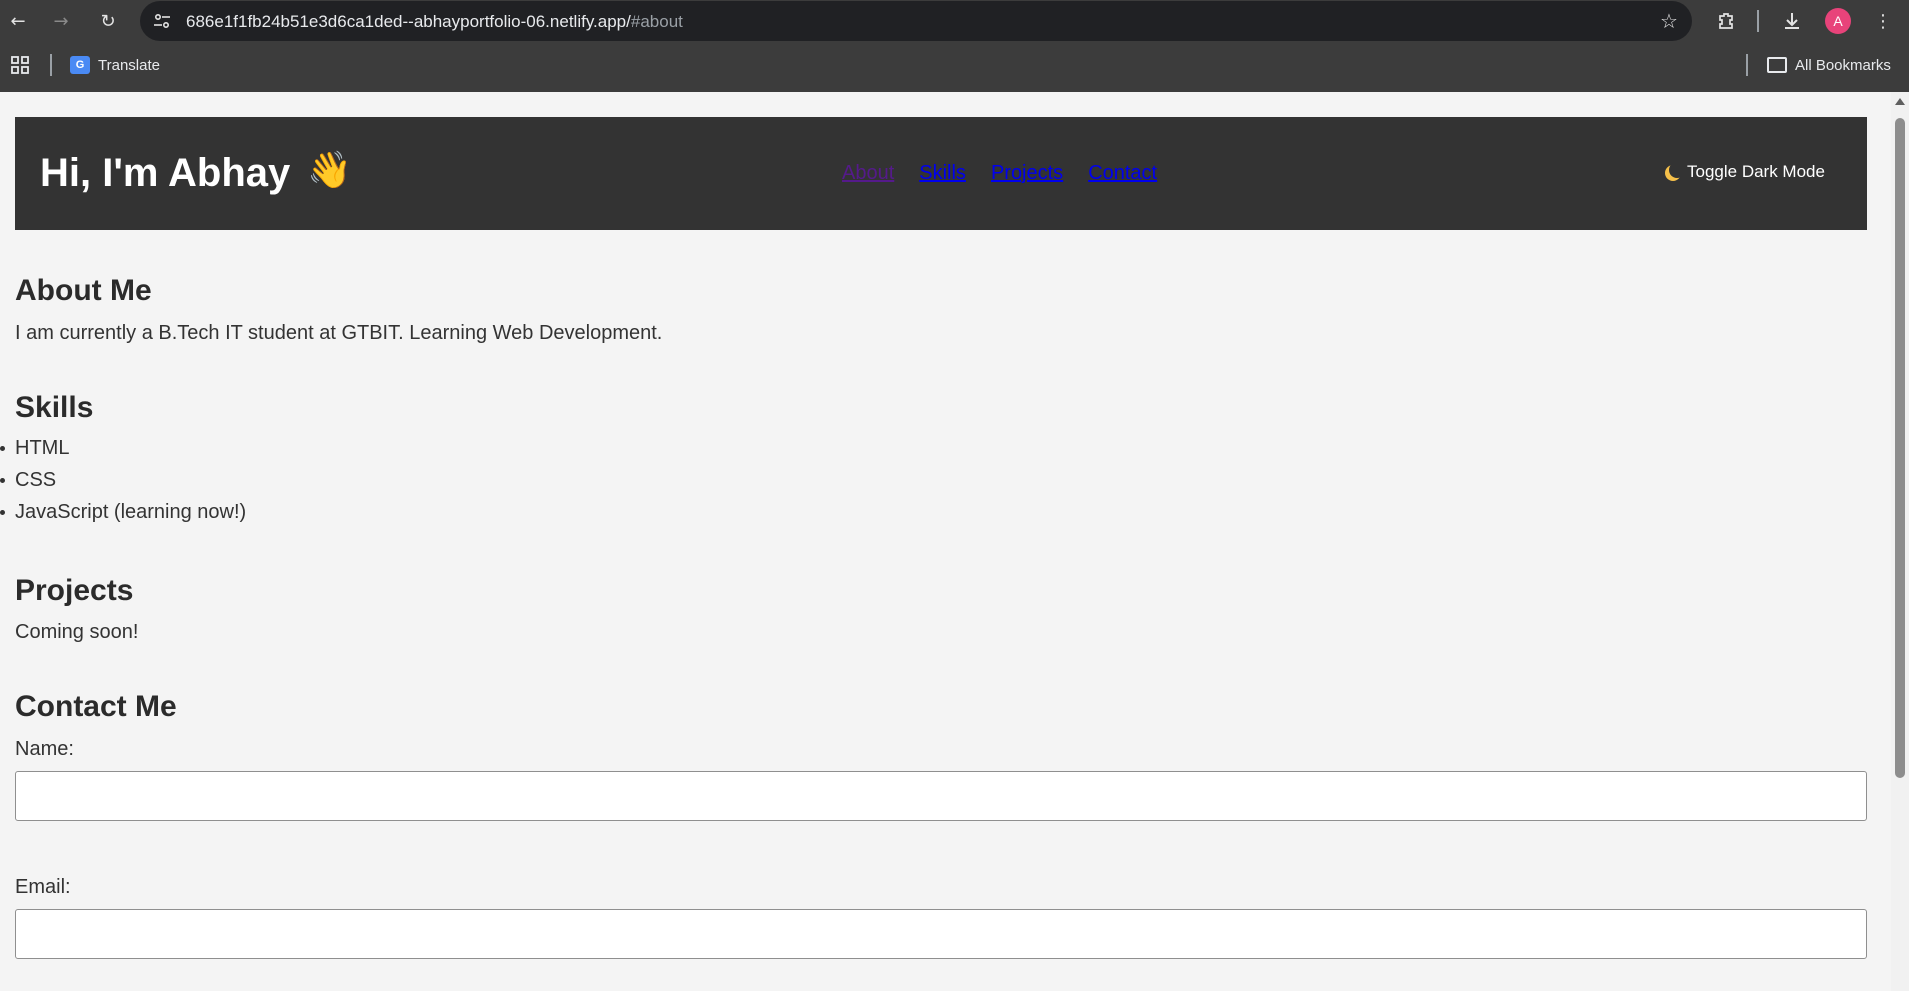  I want to click on bookmarks-divider, so click(51, 65).